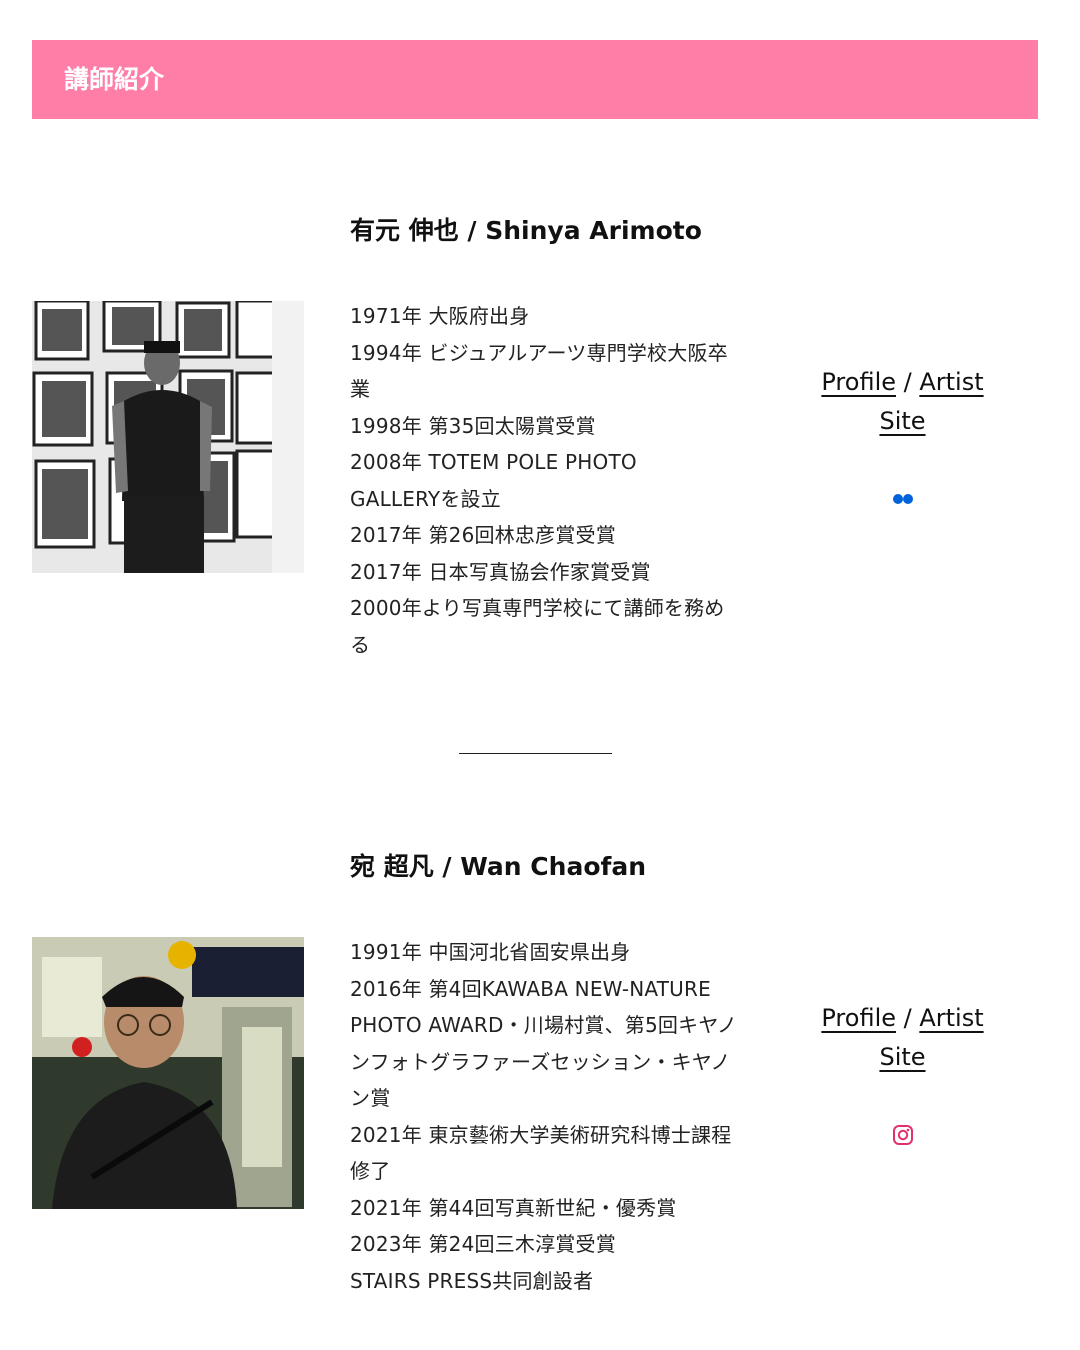 This screenshot has height=1350, width=1080. I want to click on bio-line: 1971年 大阪府出身, so click(440, 316).